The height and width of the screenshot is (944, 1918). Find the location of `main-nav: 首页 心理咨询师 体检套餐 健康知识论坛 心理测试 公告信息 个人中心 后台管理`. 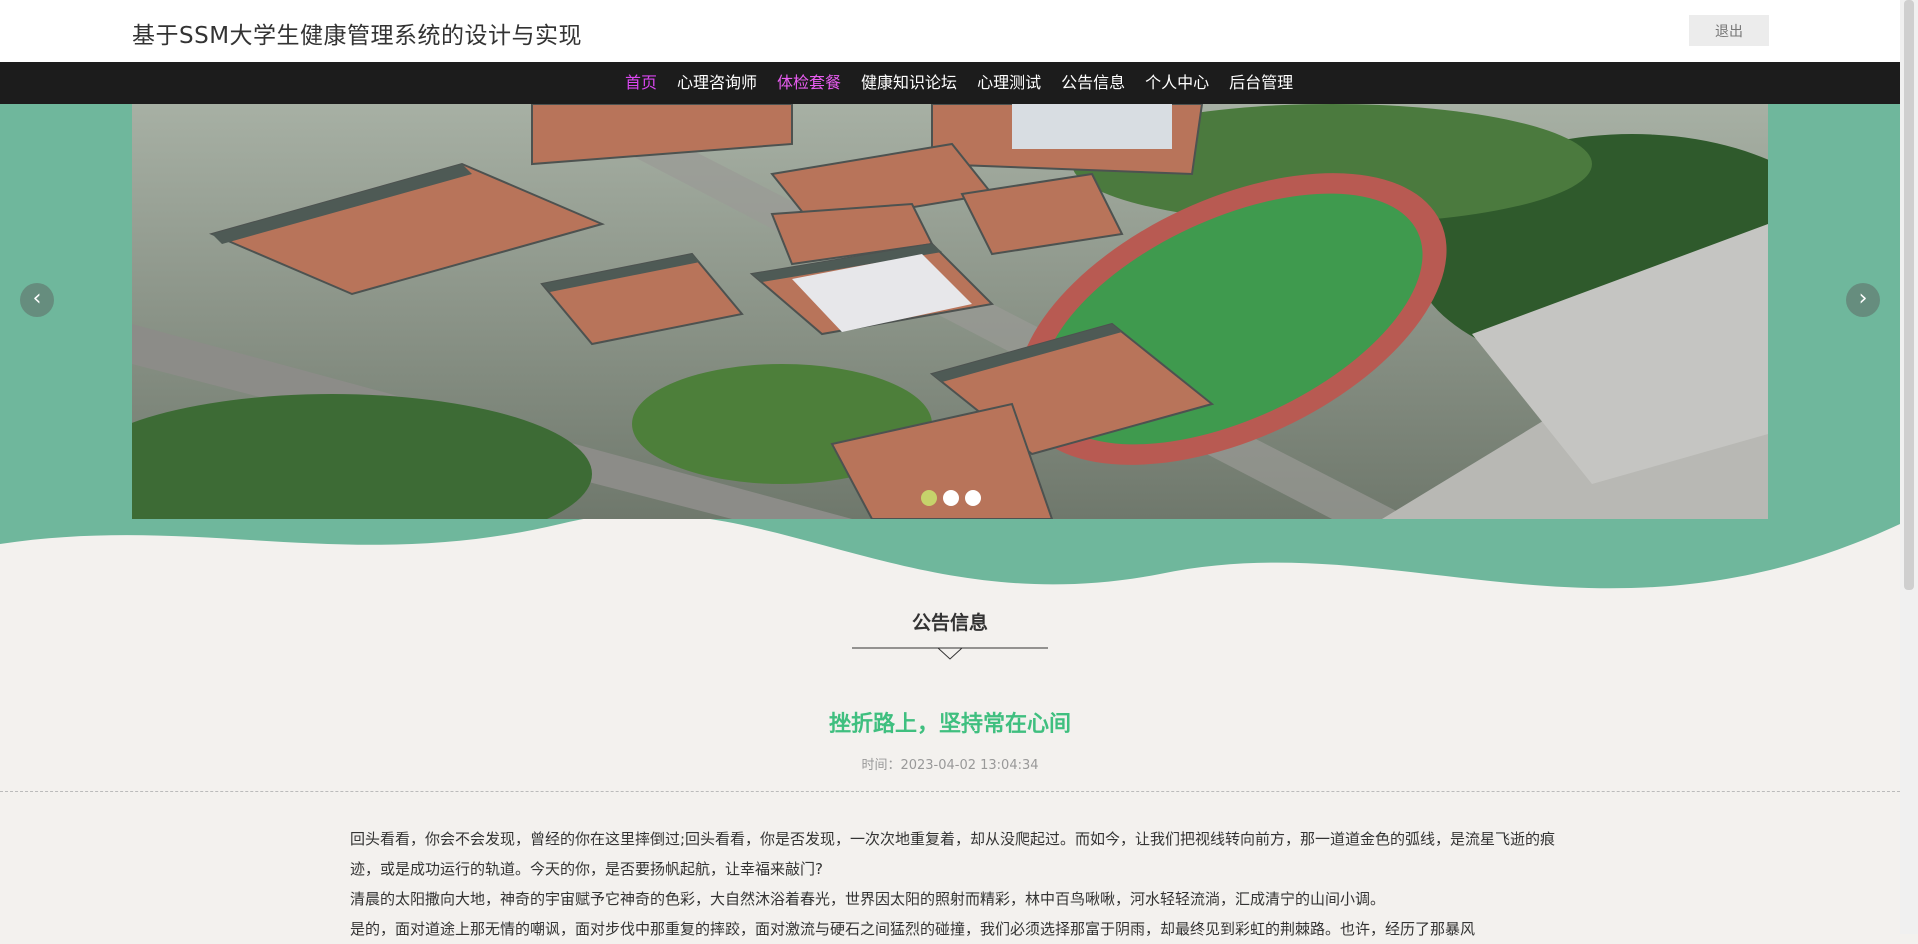

main-nav: 首页 心理咨询师 体检套餐 健康知识论坛 心理测试 公告信息 个人中心 后台管理 is located at coordinates (950, 83).